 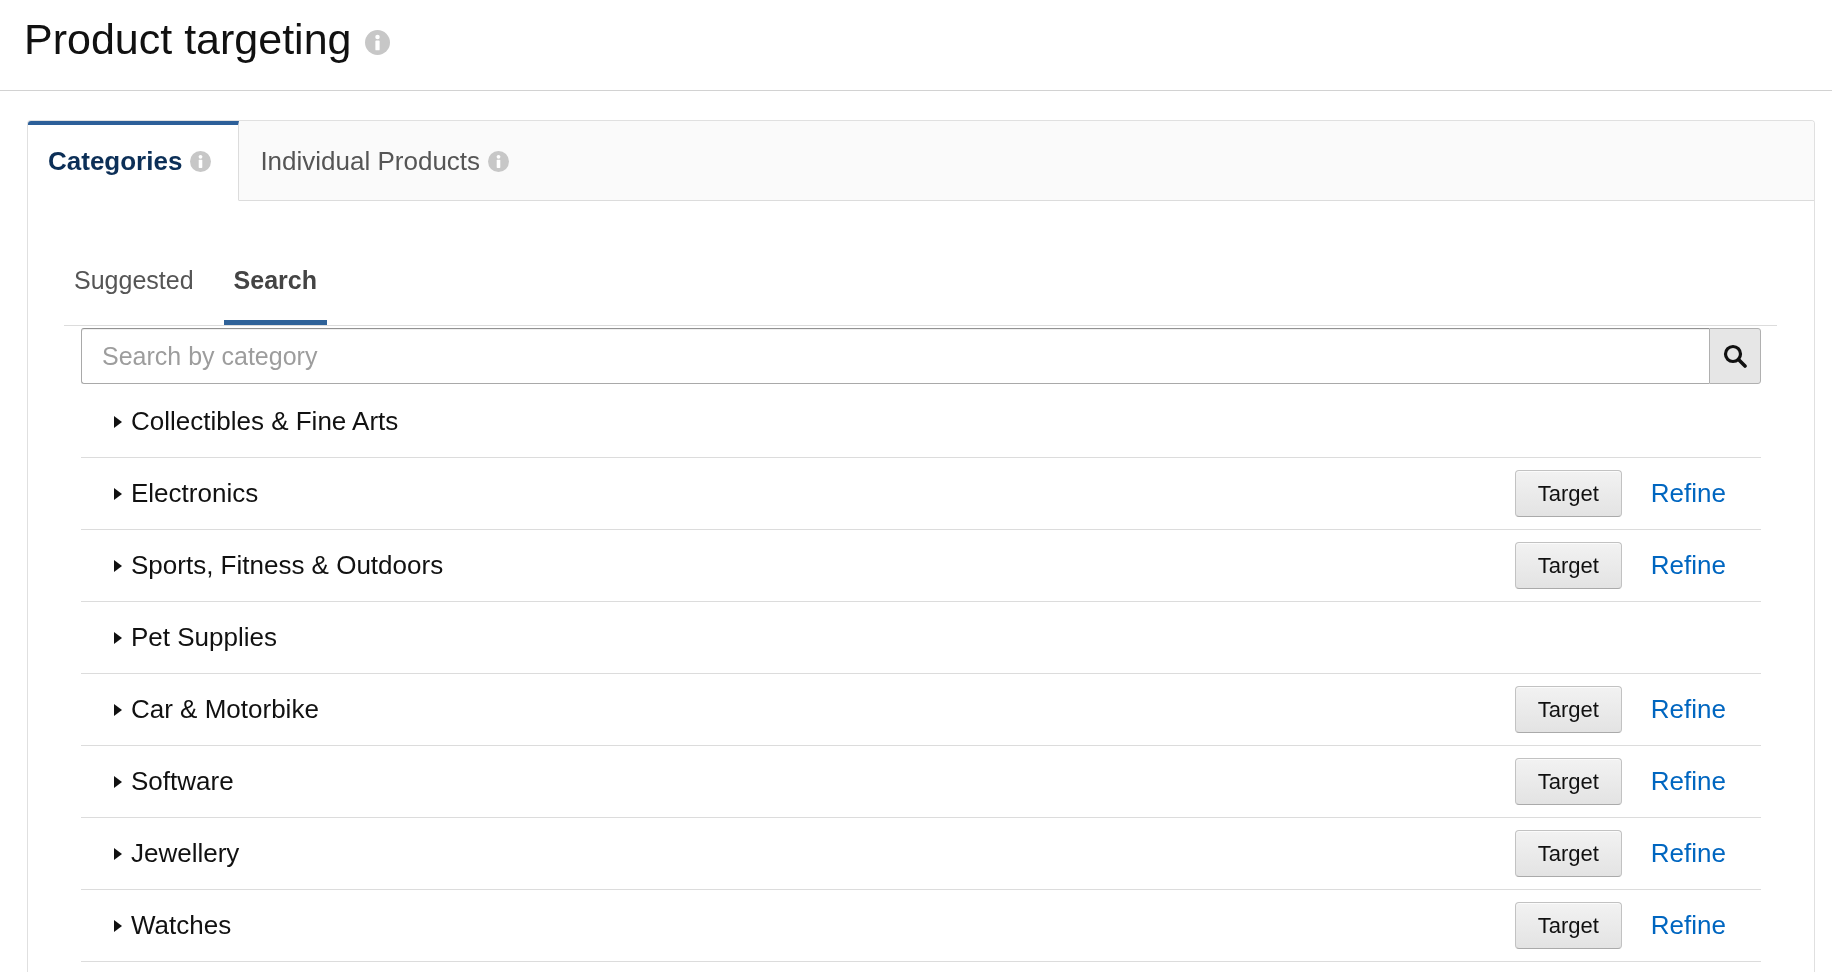 I want to click on search-button, so click(x=1735, y=356).